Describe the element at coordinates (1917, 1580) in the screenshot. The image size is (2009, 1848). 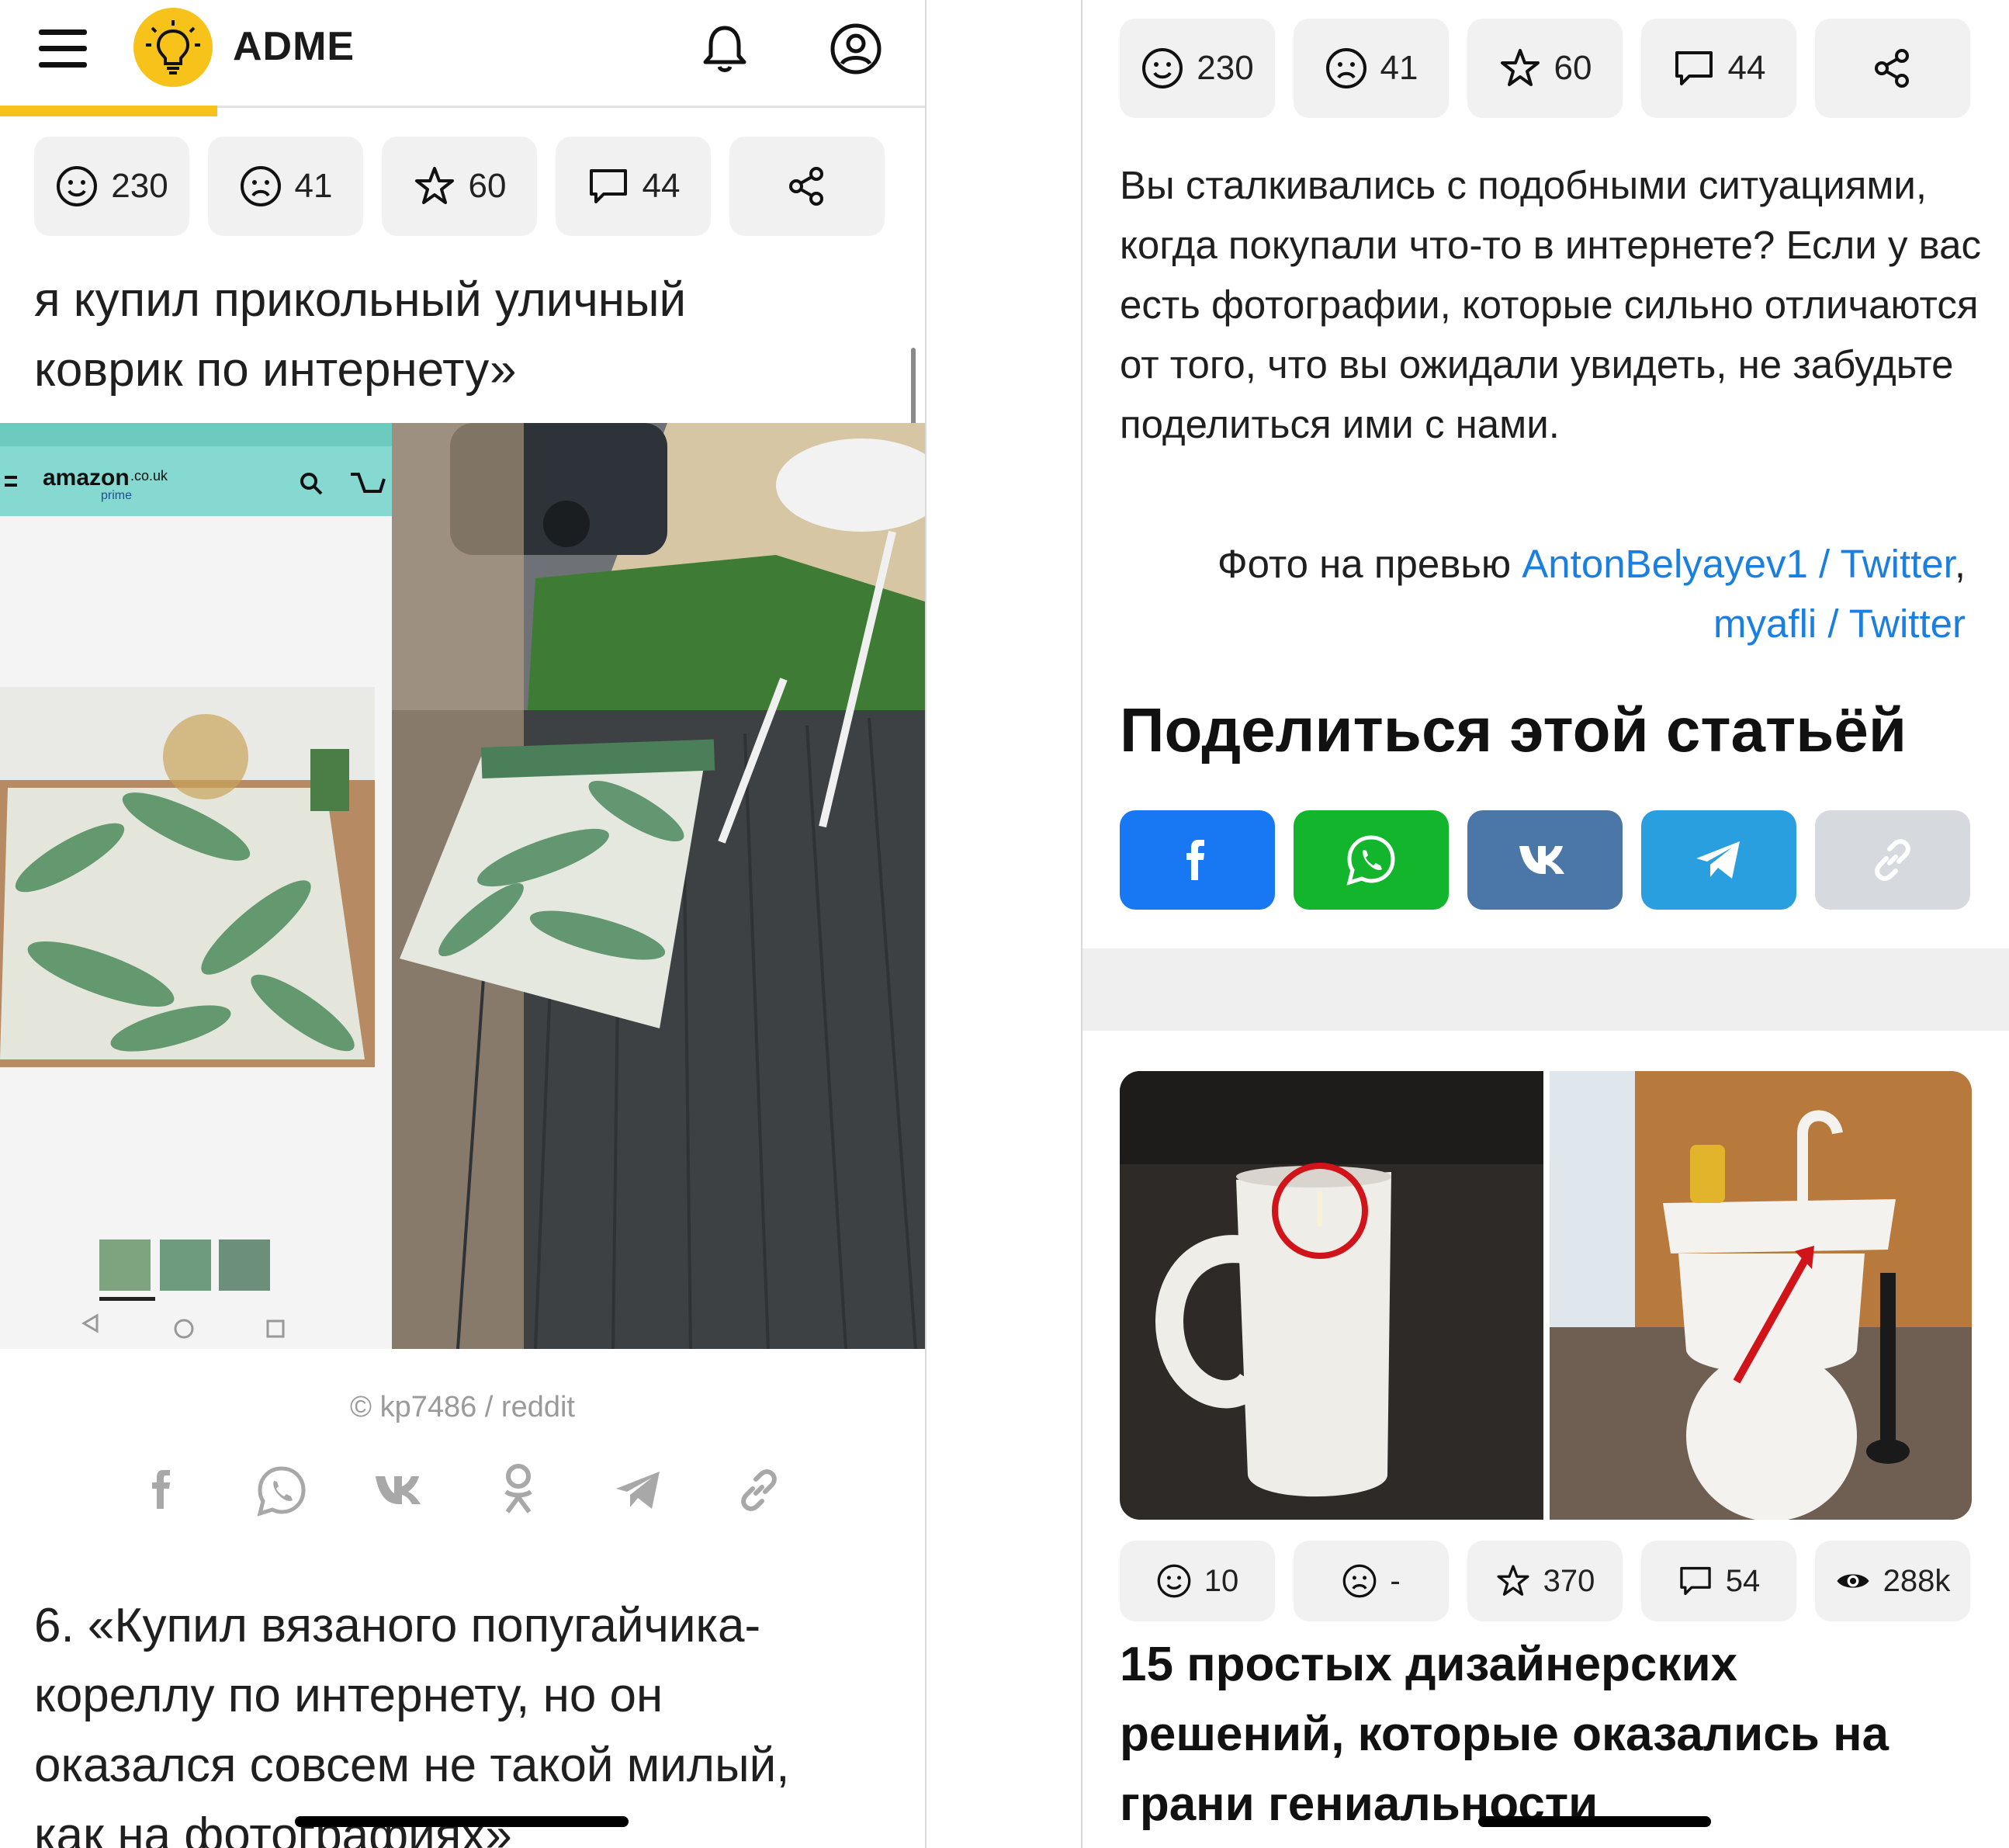
I see `stat-value: 288k` at that location.